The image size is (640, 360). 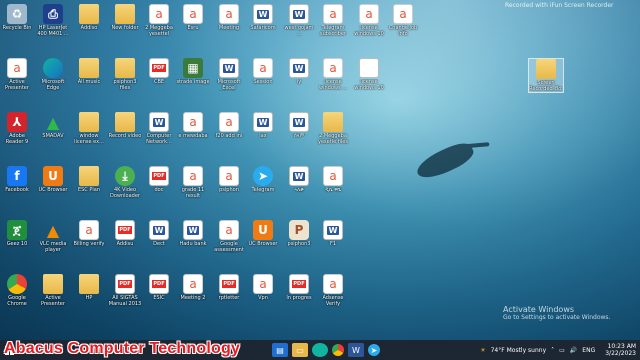 What do you see at coordinates (299, 287) in the screenshot?
I see `desktop-icon: PDF In progres` at bounding box center [299, 287].